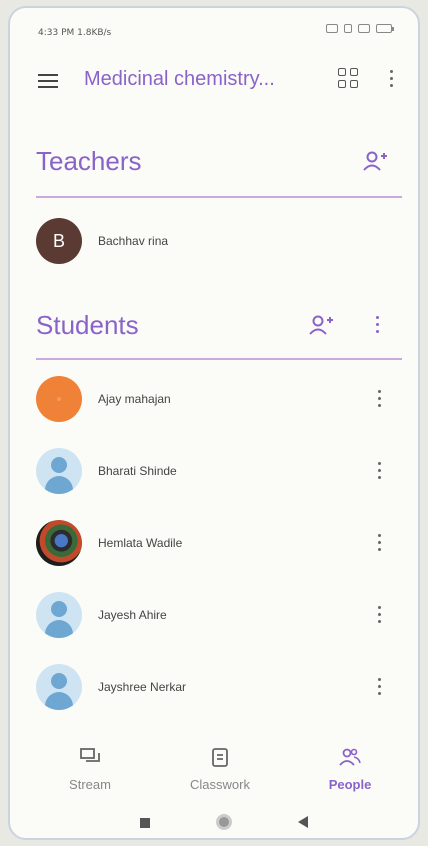 This screenshot has width=428, height=846. Describe the element at coordinates (216, 475) in the screenshot. I see `student-row: Bharati Shinde` at that location.